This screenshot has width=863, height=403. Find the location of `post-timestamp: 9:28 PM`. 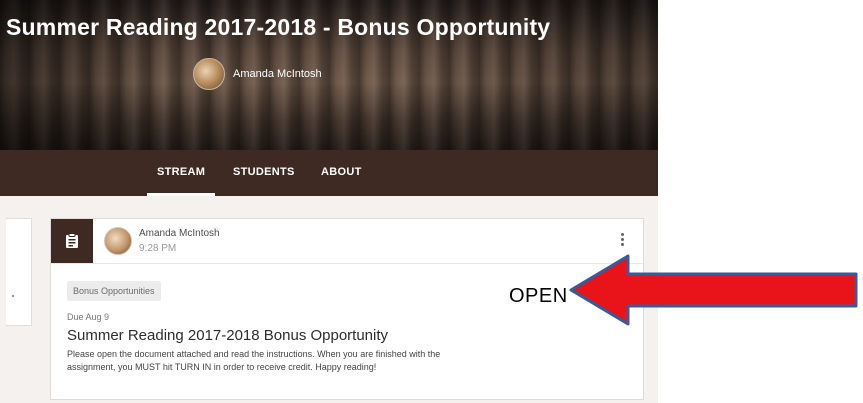

post-timestamp: 9:28 PM is located at coordinates (158, 248).